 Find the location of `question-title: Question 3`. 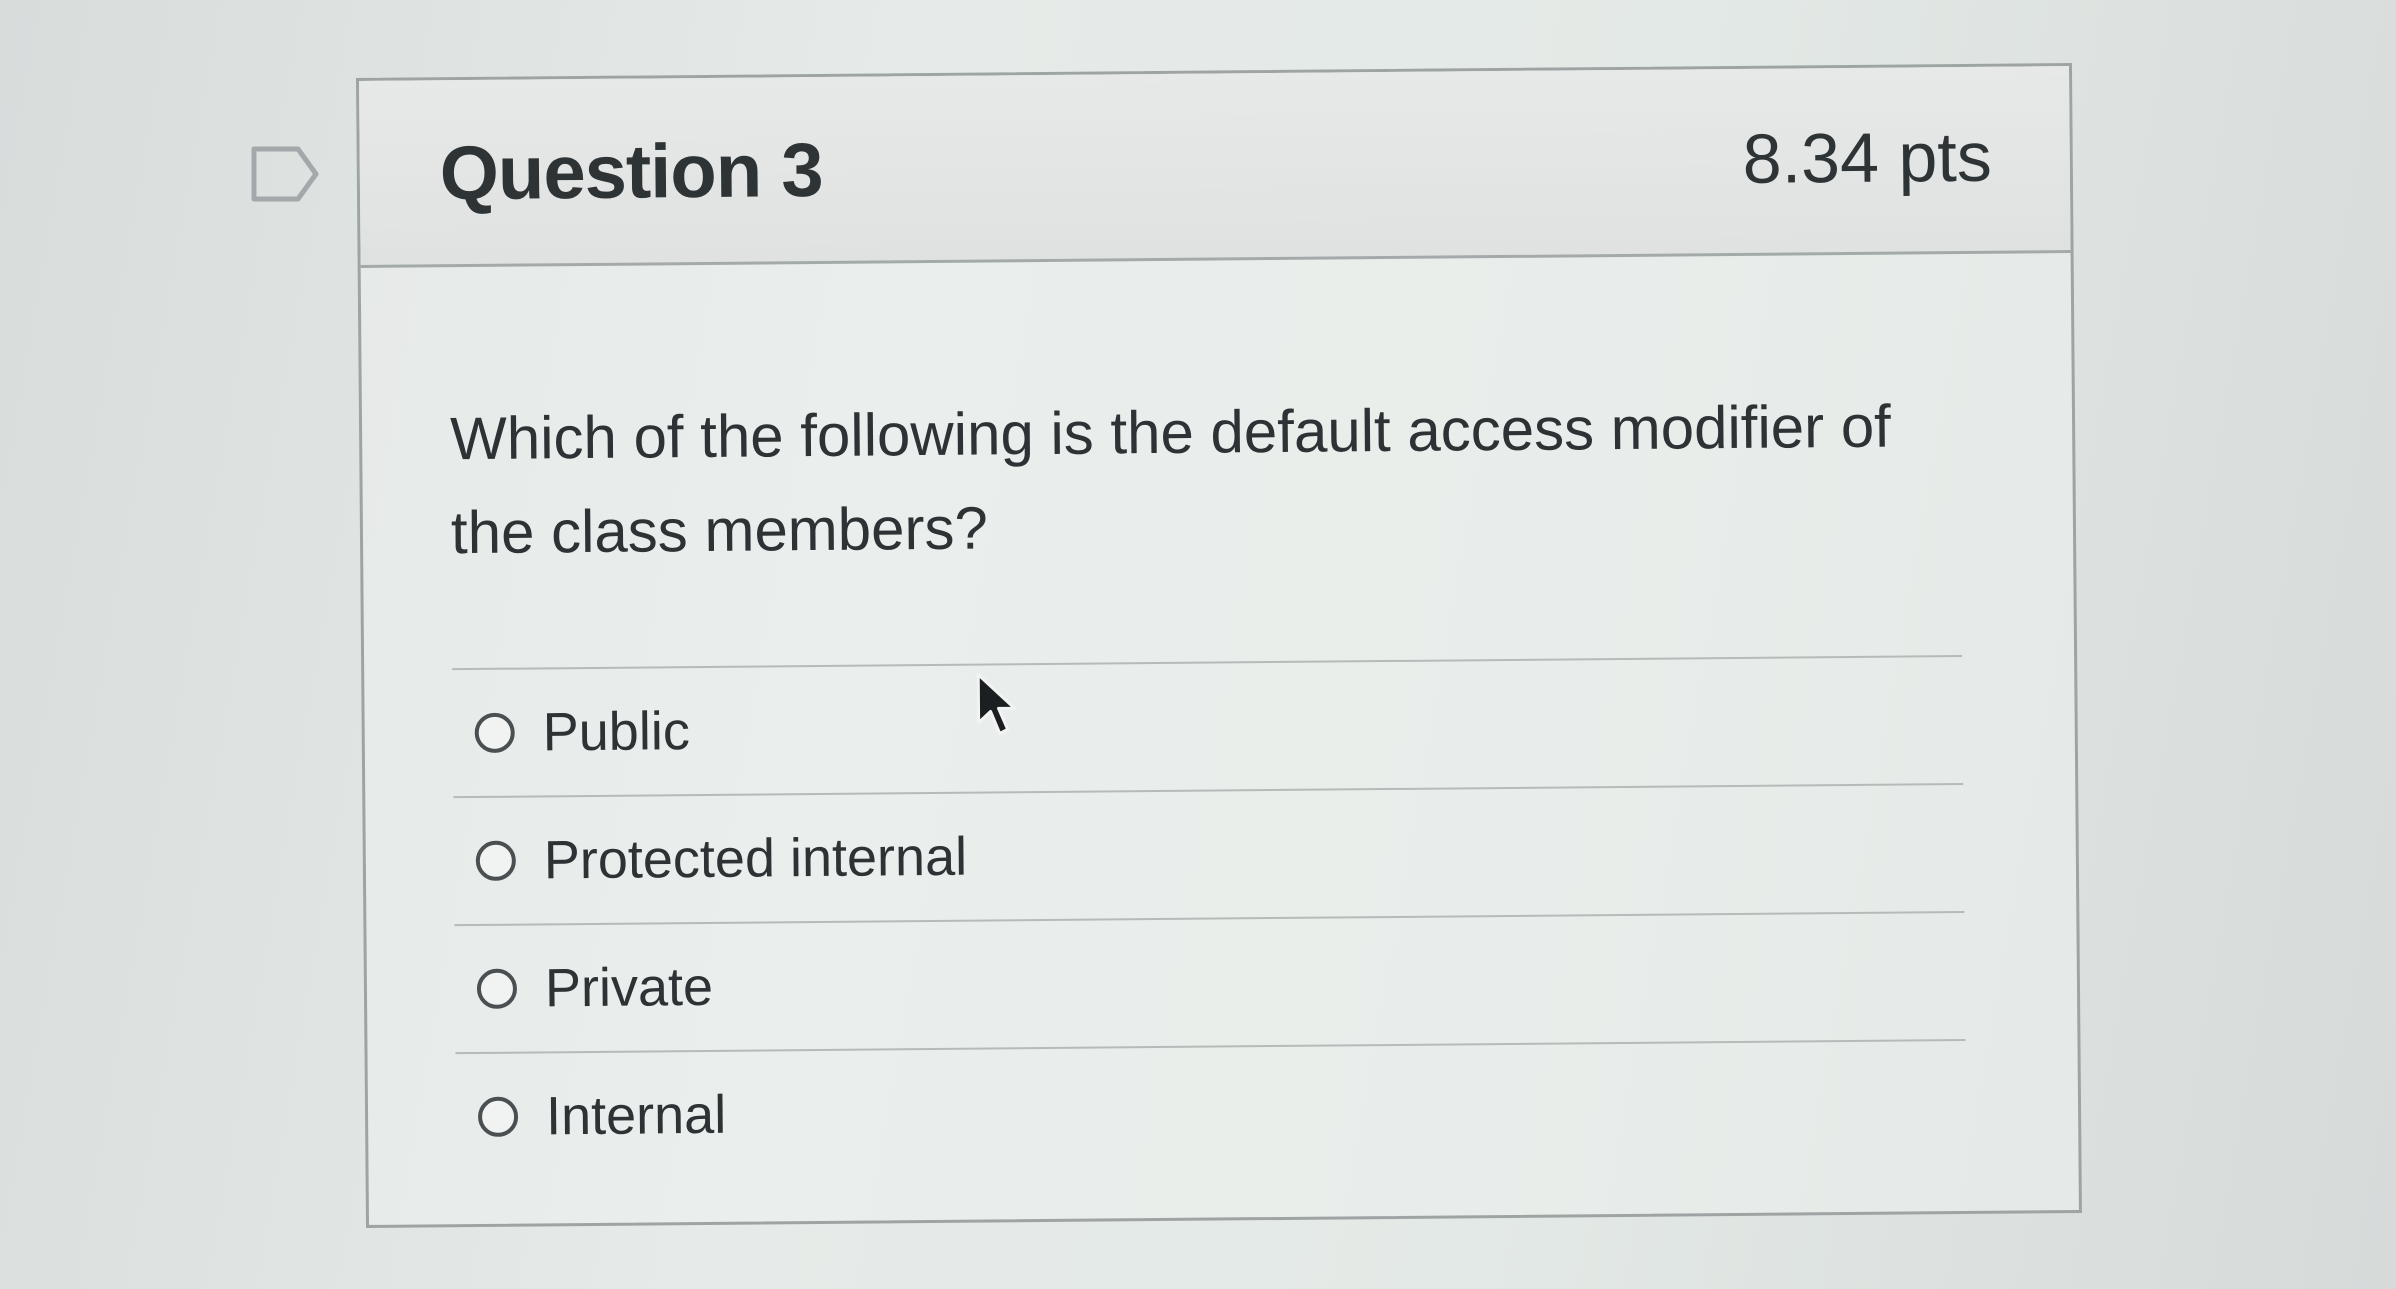

question-title: Question 3 is located at coordinates (631, 172).